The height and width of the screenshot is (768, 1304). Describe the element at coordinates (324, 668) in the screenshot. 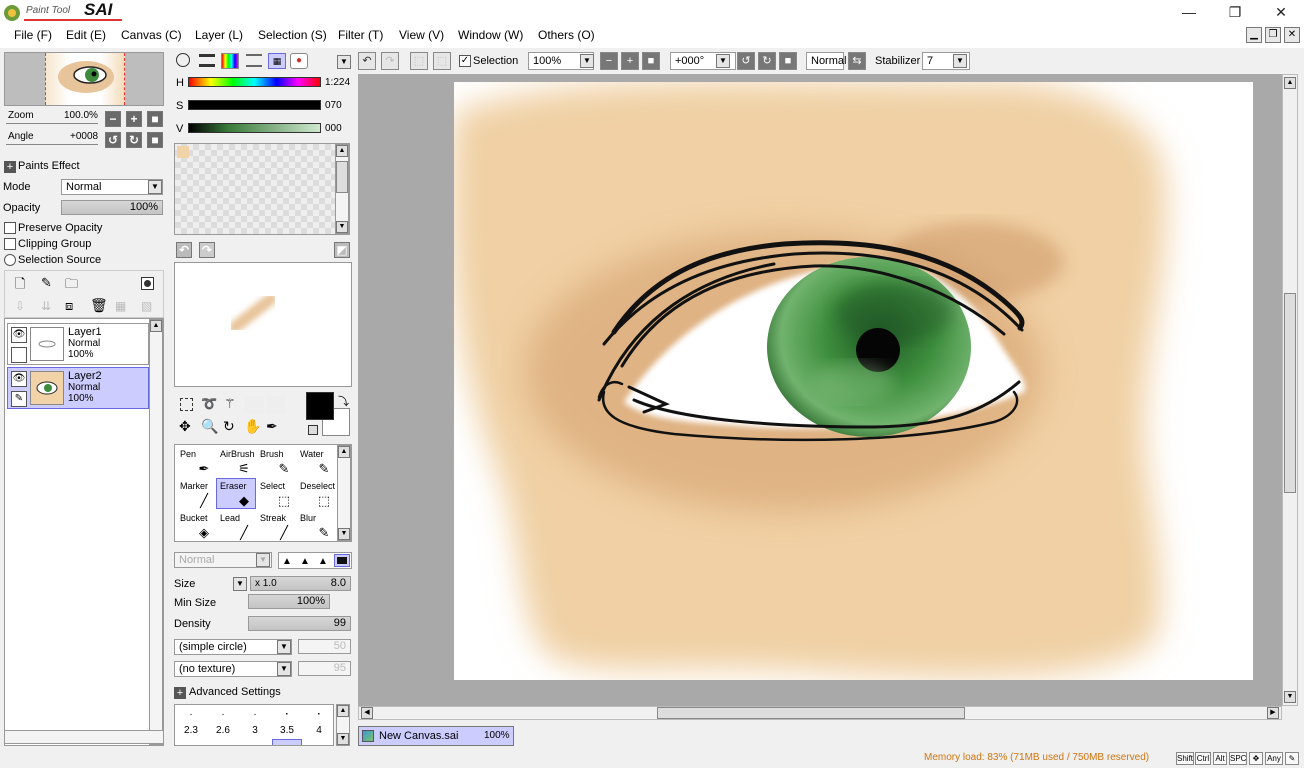

I see `texture-strength-slider: 95` at that location.